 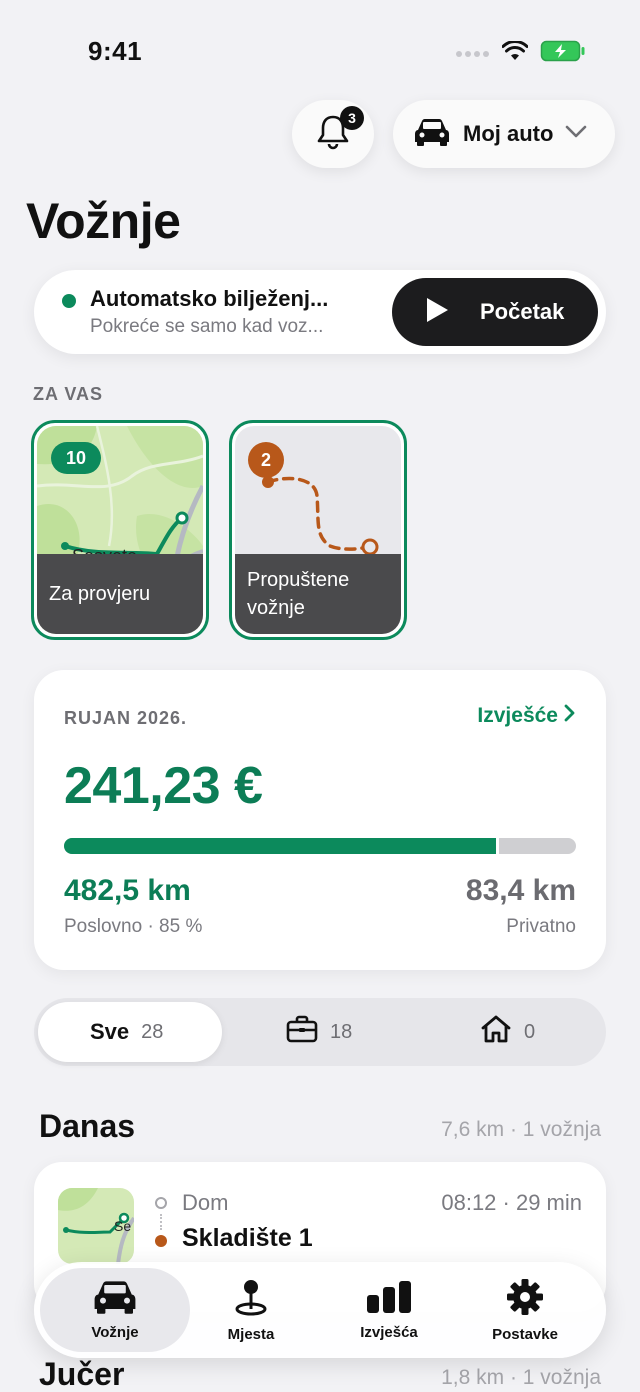 I want to click on for-you-section-label: ZA VAS, so click(x=68, y=394).